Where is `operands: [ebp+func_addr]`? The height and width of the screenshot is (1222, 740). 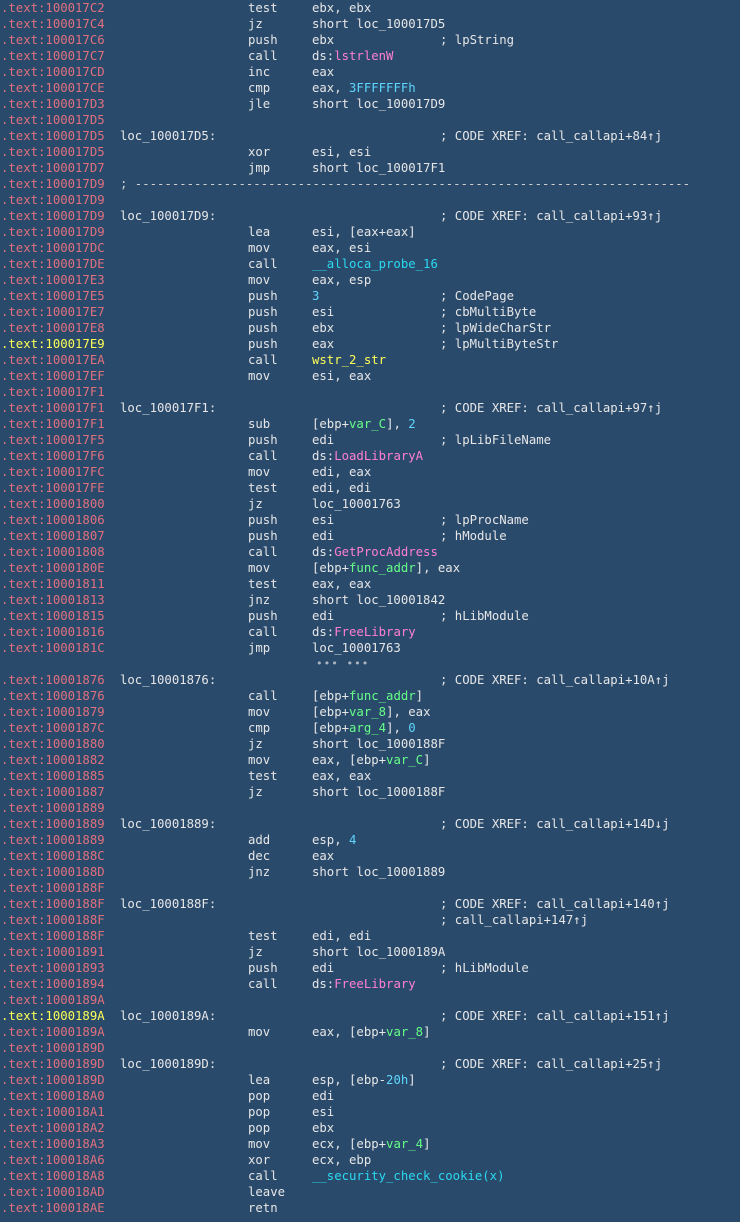
operands: [ebp+func_addr] is located at coordinates (367, 696).